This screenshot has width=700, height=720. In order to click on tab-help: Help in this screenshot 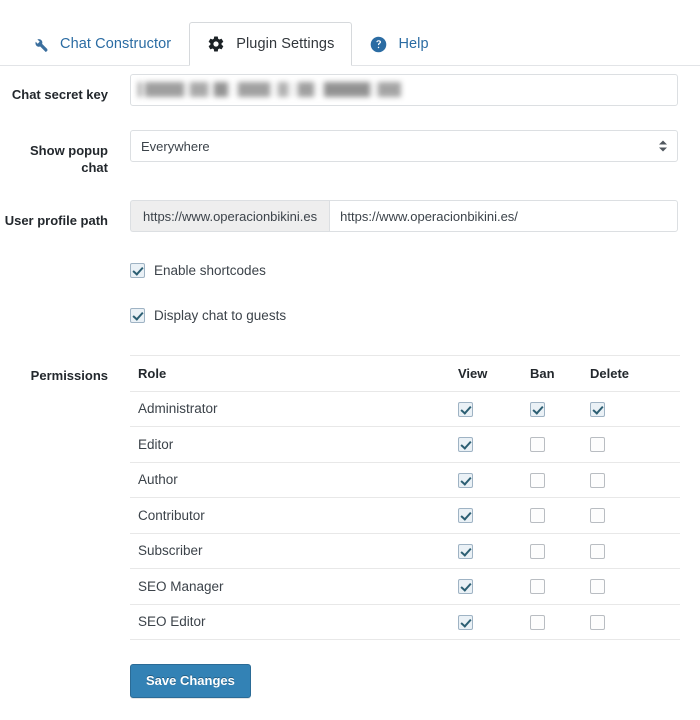, I will do `click(399, 44)`.